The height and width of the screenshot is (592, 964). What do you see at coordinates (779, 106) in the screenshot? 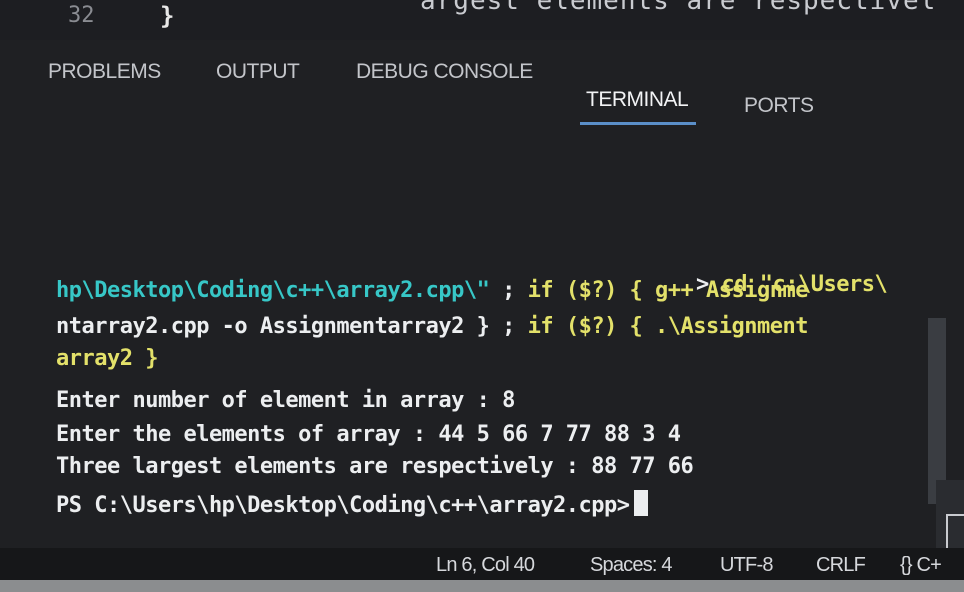
I see `tab-ports: PORTS` at bounding box center [779, 106].